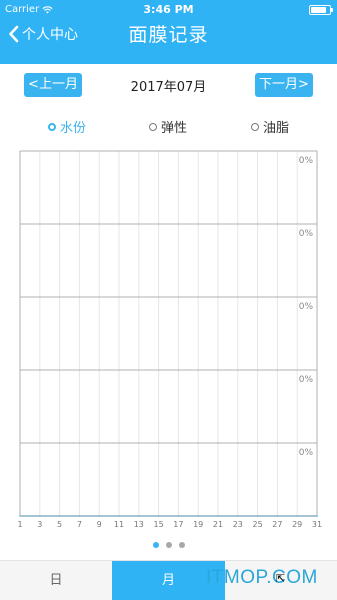 The width and height of the screenshot is (337, 600). Describe the element at coordinates (317, 524) in the screenshot. I see `x-tick-label: 31` at that location.